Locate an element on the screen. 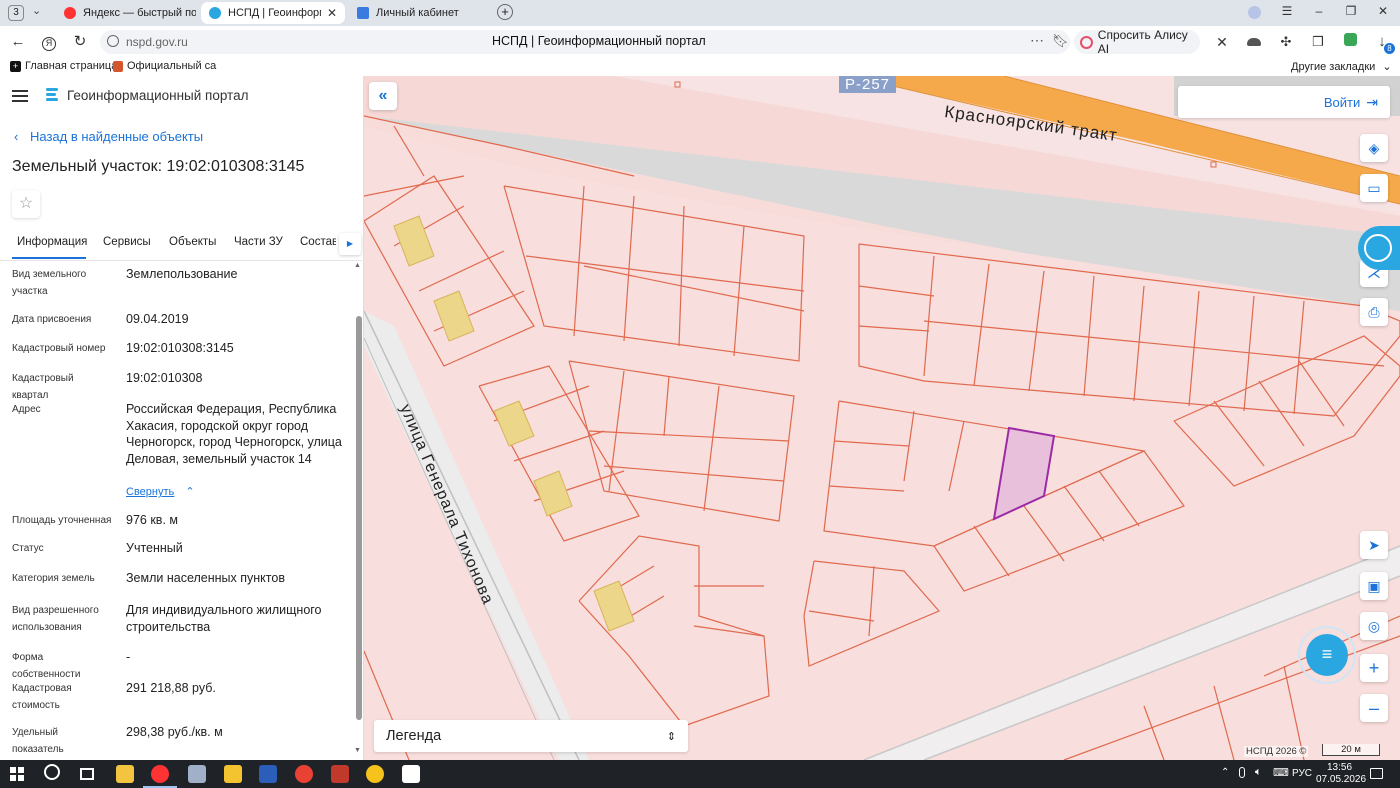 The height and width of the screenshot is (788, 1400). print-button: ⎙ is located at coordinates (1374, 312).